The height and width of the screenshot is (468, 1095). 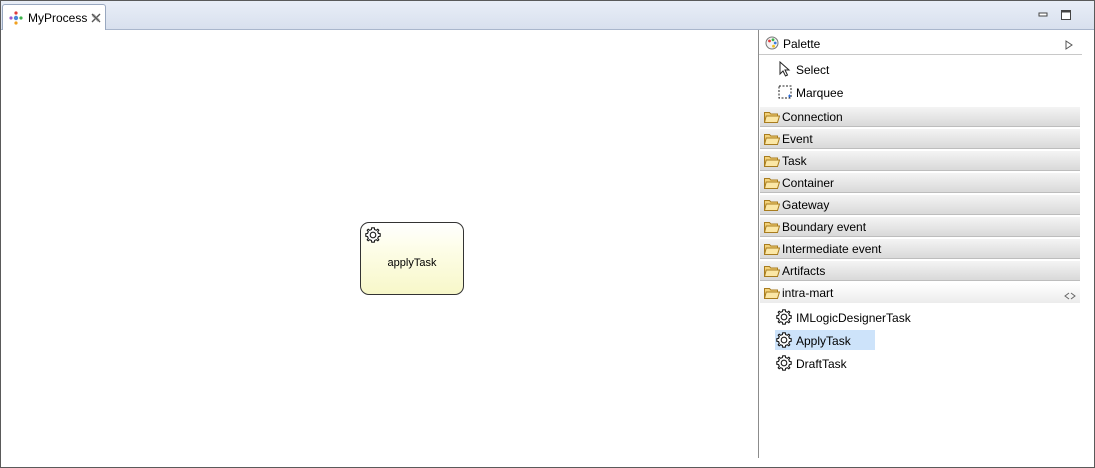 I want to click on tab-myprocess: MyProcess, so click(x=54, y=17).